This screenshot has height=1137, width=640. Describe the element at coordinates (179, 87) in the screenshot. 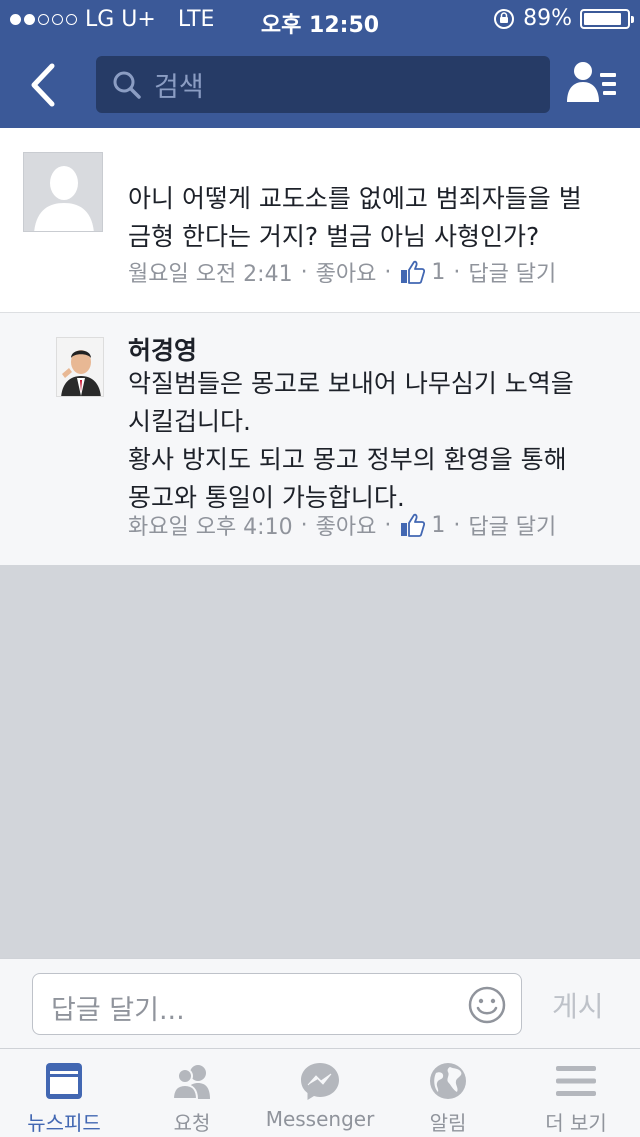

I see `search-placeholder: 검색` at that location.